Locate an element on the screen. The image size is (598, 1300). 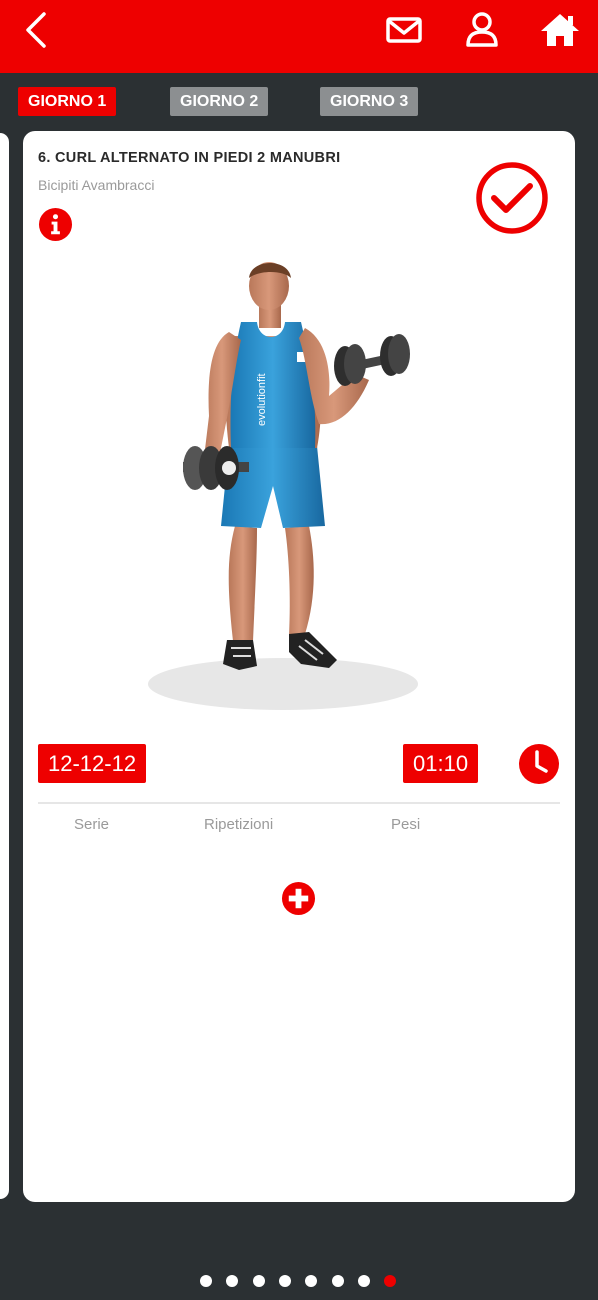
add-set-button is located at coordinates (298, 898).